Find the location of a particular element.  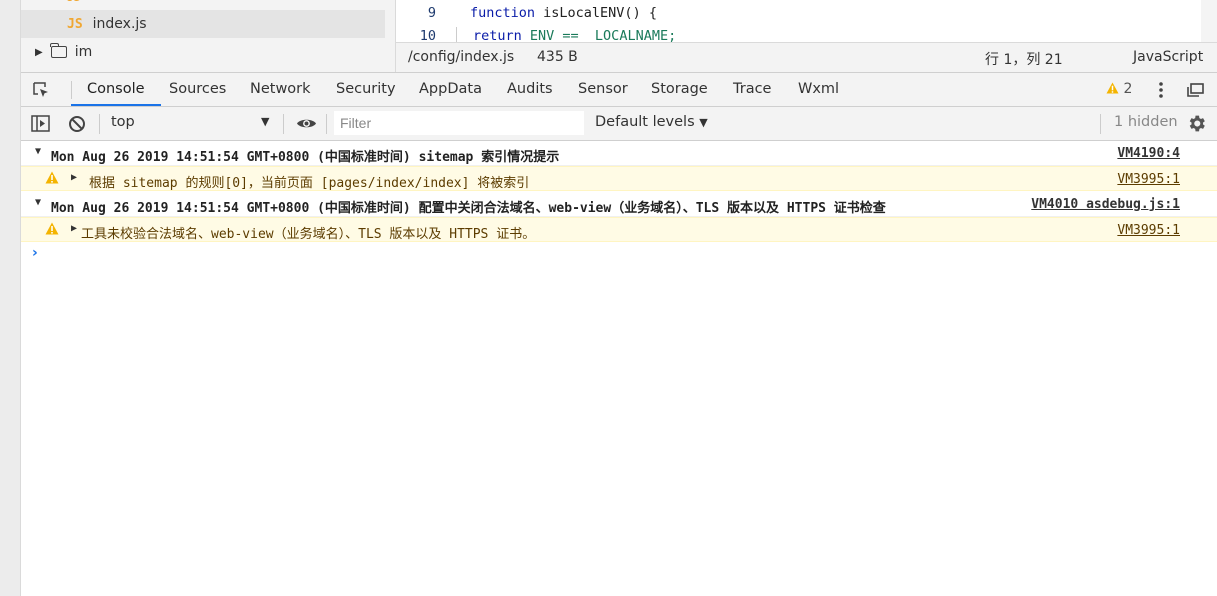

file-path: /config/index.js is located at coordinates (461, 57).